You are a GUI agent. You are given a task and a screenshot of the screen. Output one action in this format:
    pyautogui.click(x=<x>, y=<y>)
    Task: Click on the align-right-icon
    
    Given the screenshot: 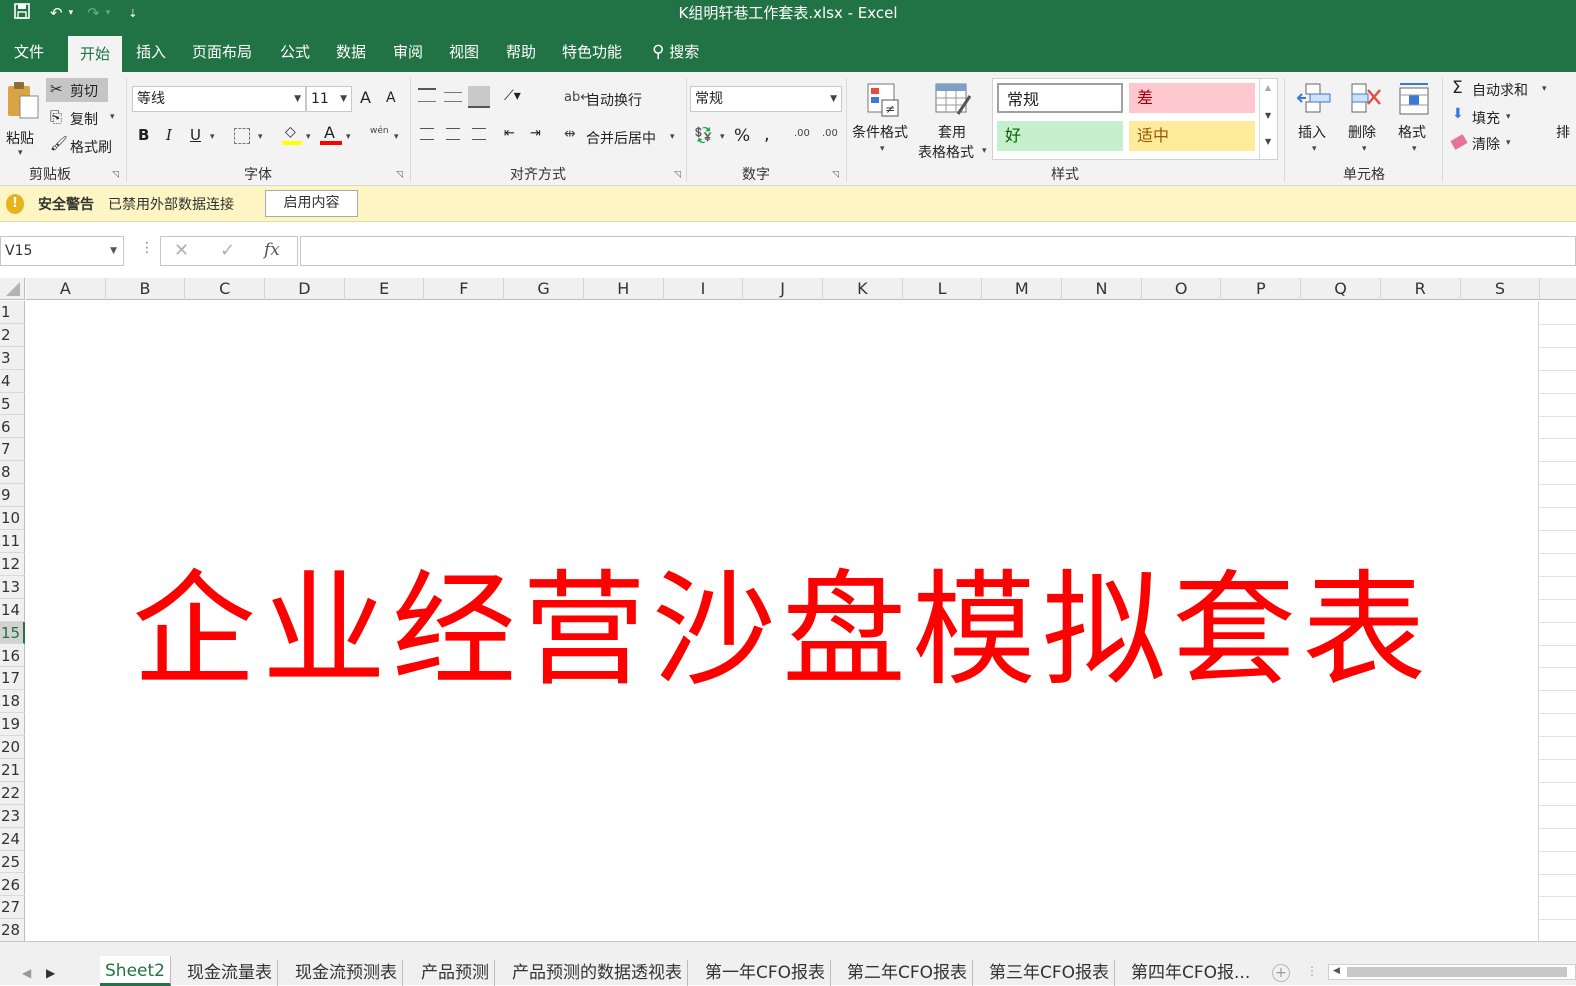 What is the action you would take?
    pyautogui.click(x=479, y=134)
    